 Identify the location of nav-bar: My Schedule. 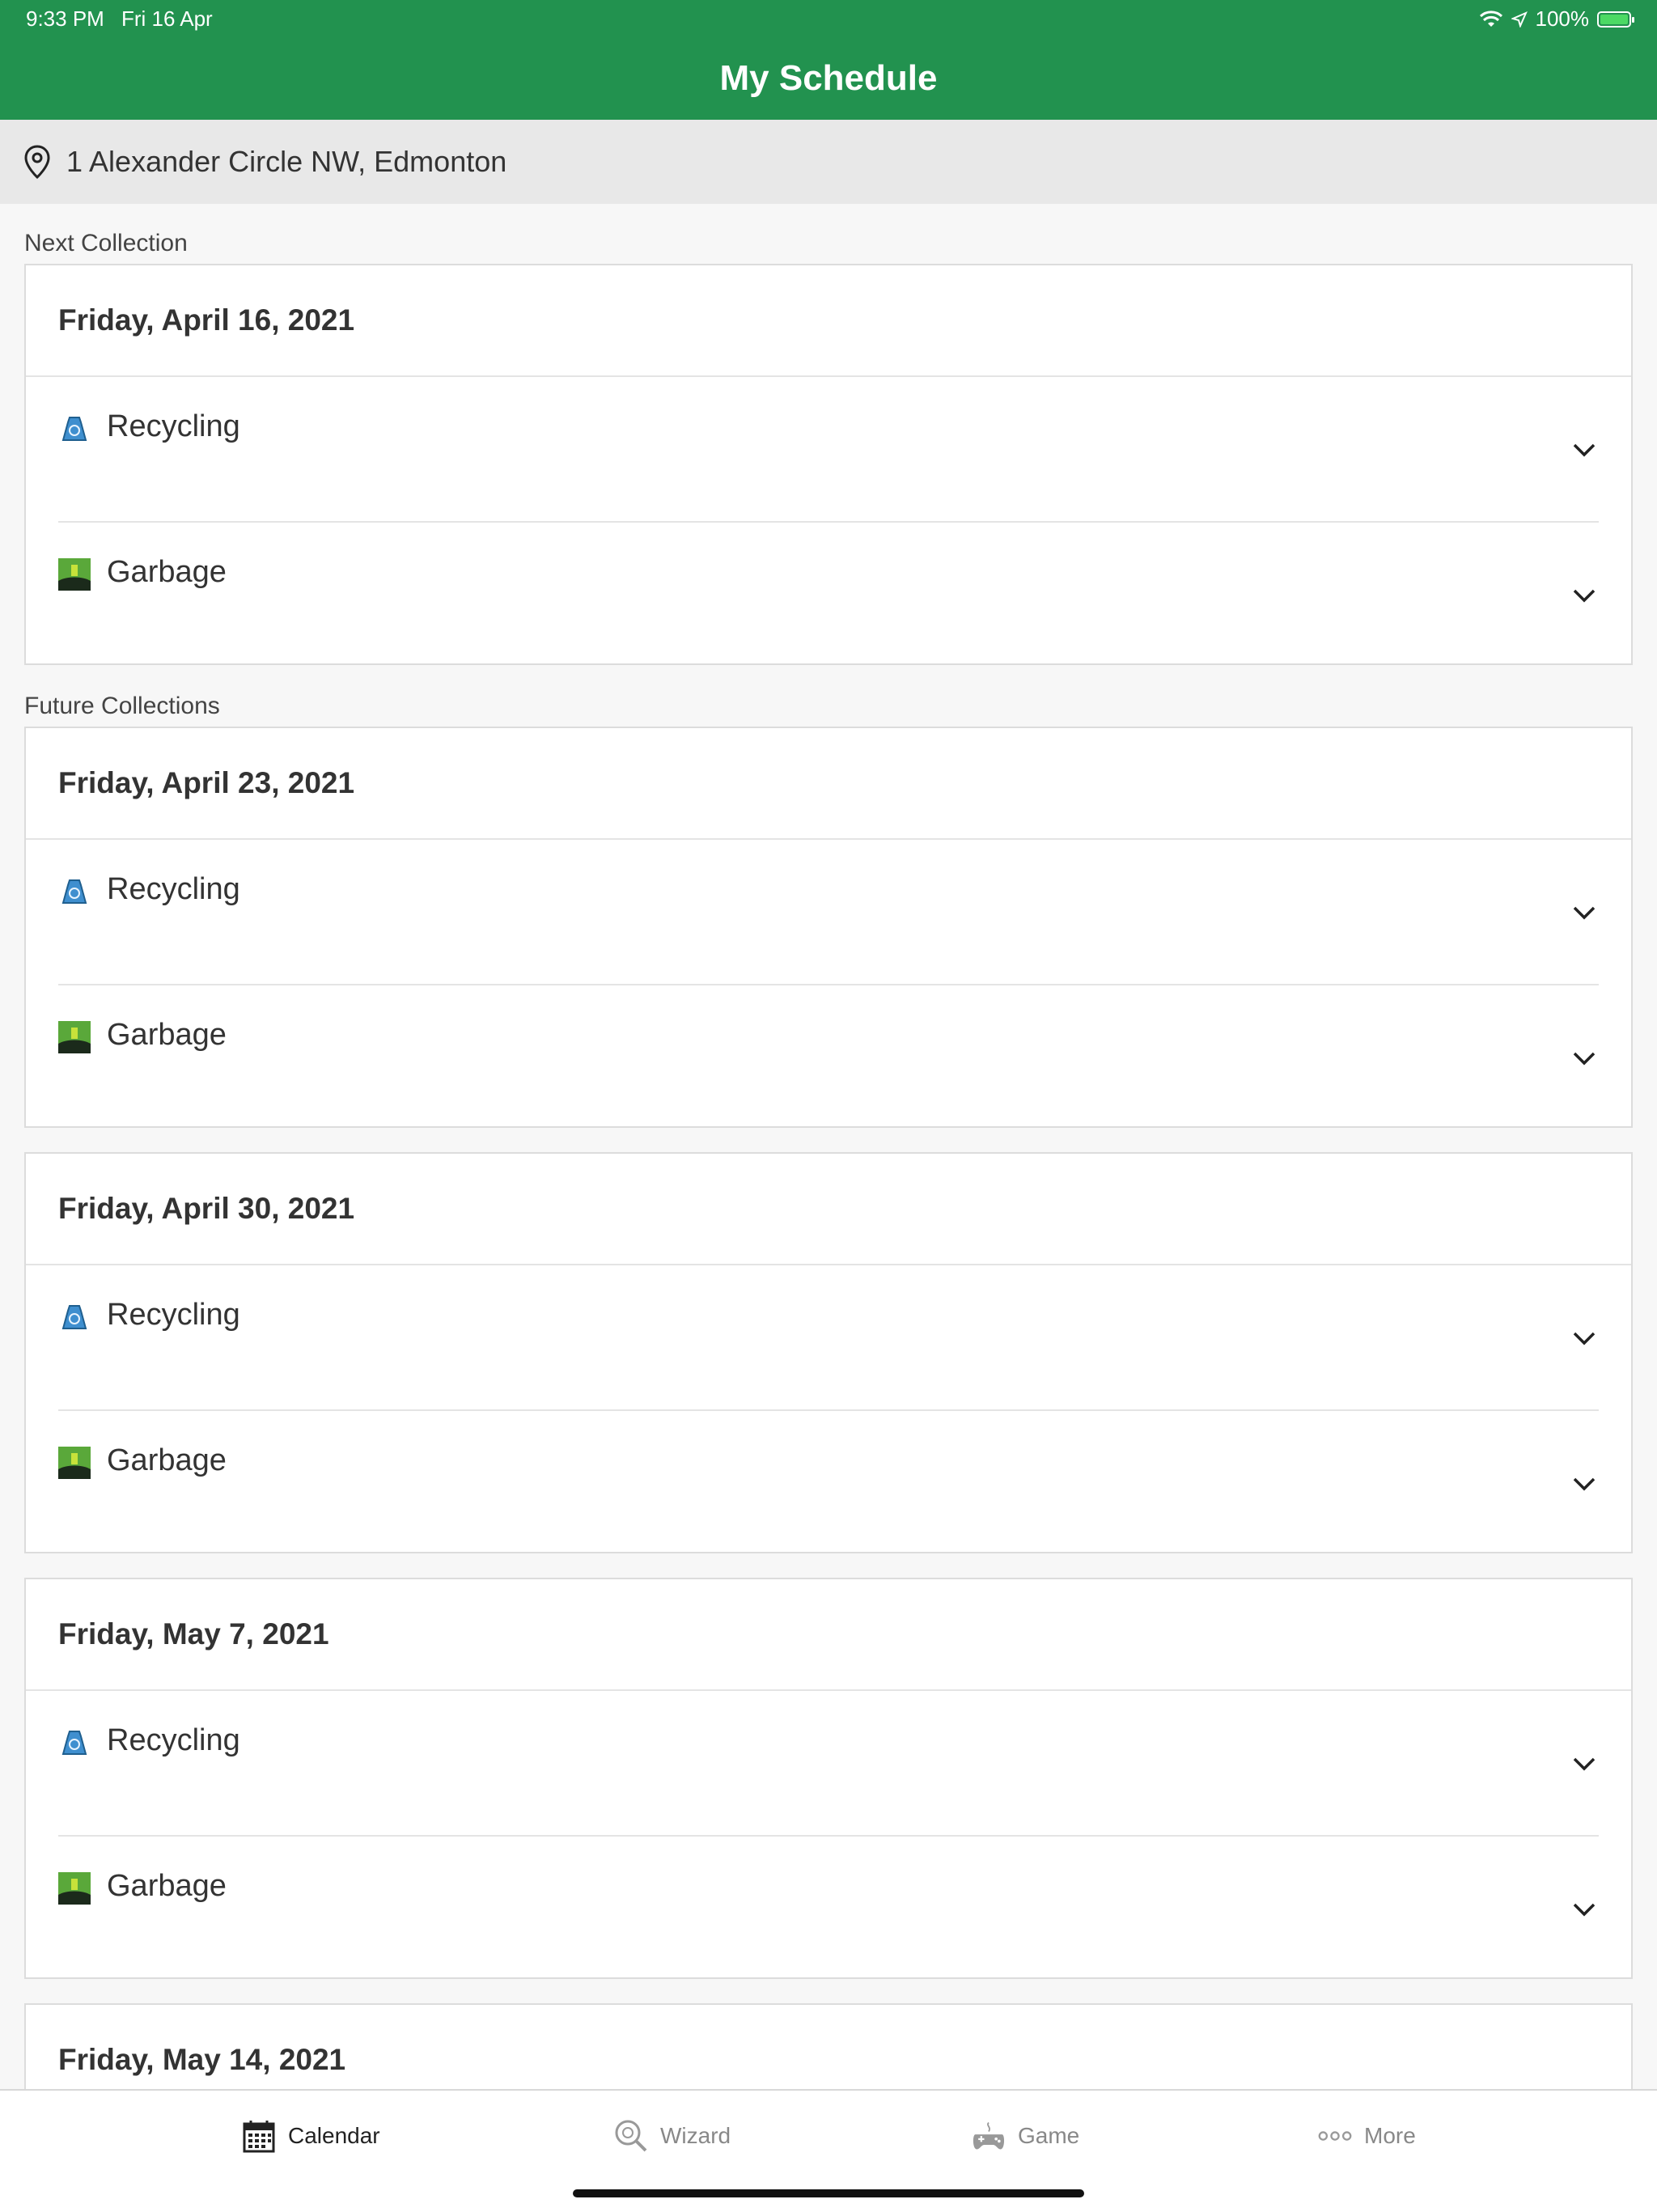
(828, 78).